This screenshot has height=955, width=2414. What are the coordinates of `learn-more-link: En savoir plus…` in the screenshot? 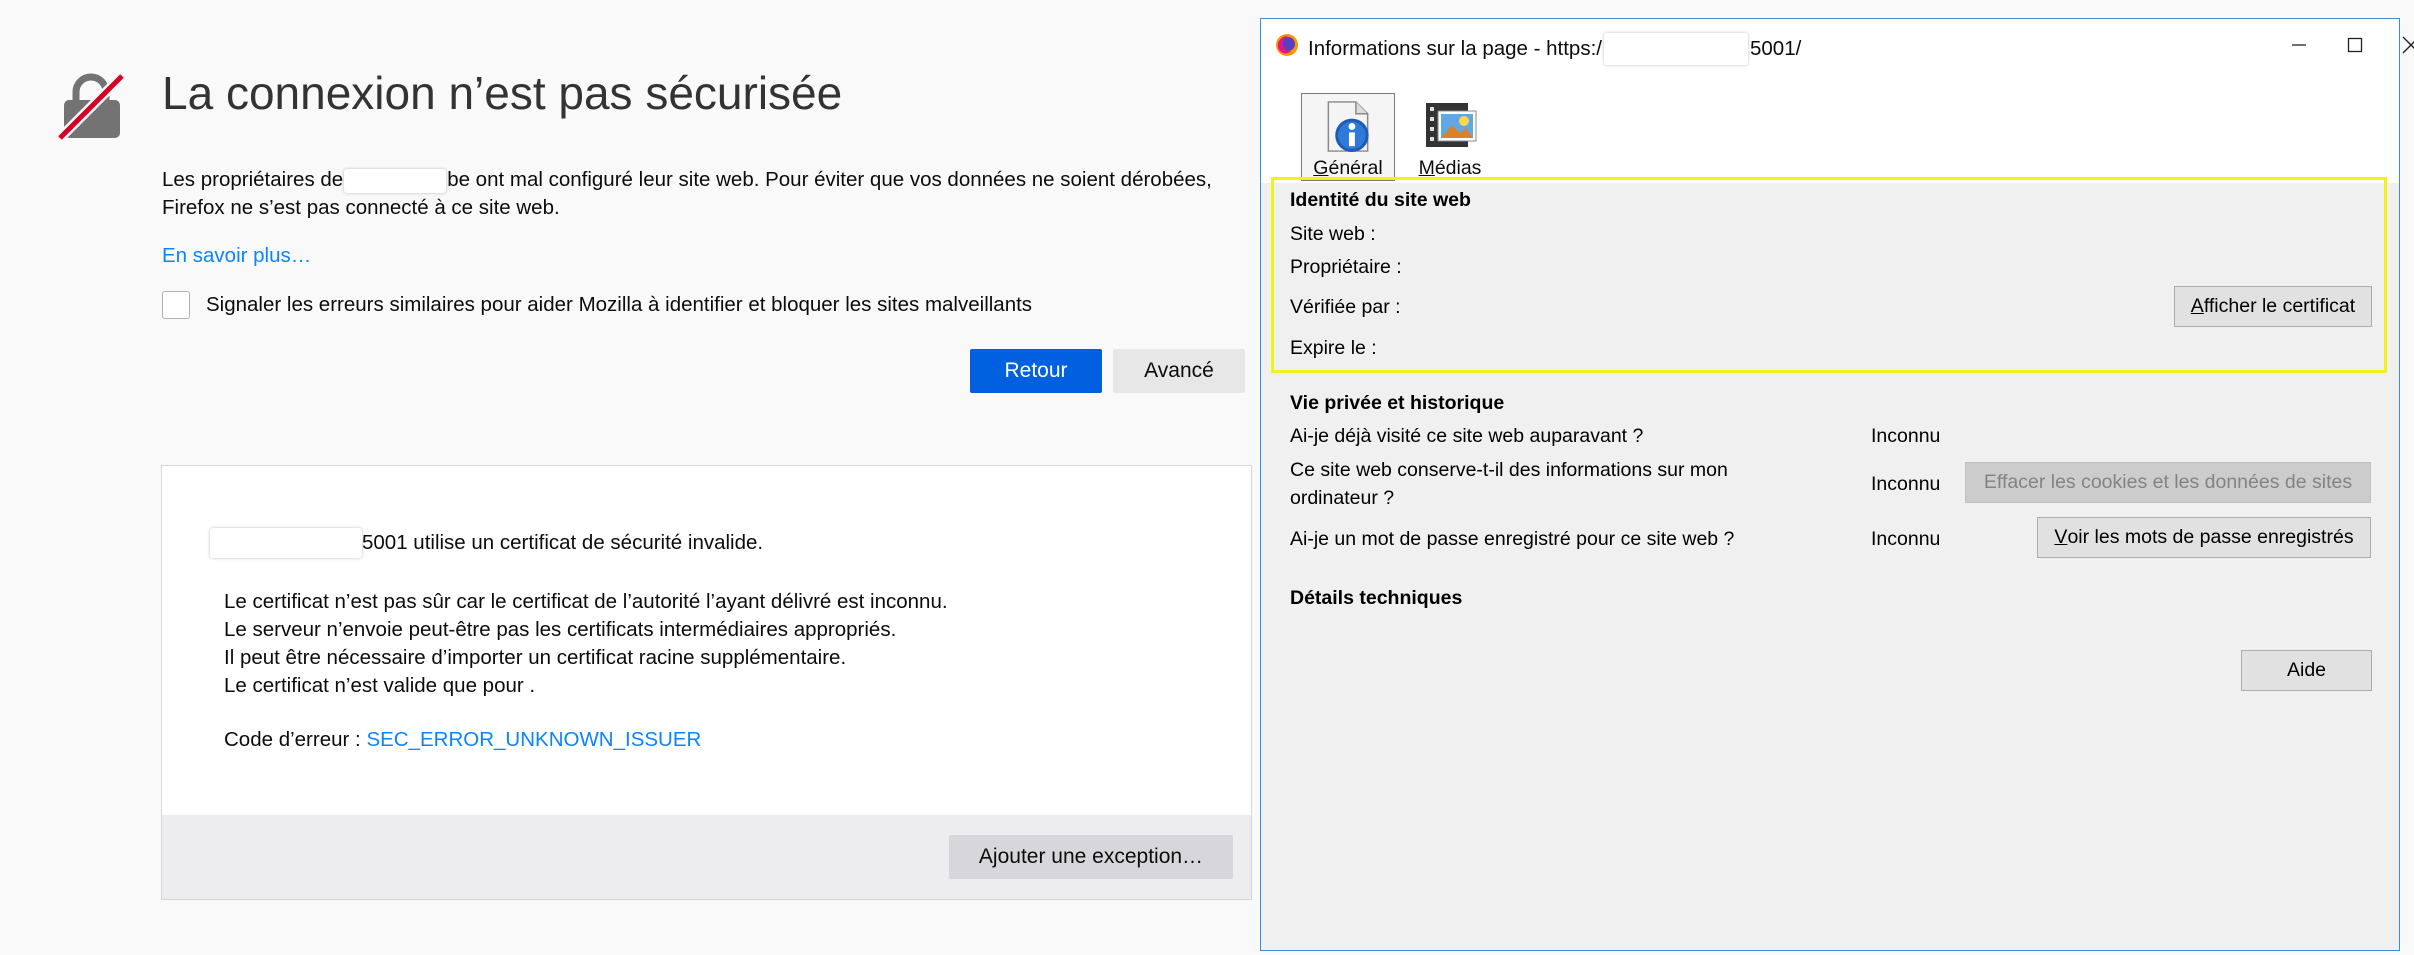 It's located at (236, 256).